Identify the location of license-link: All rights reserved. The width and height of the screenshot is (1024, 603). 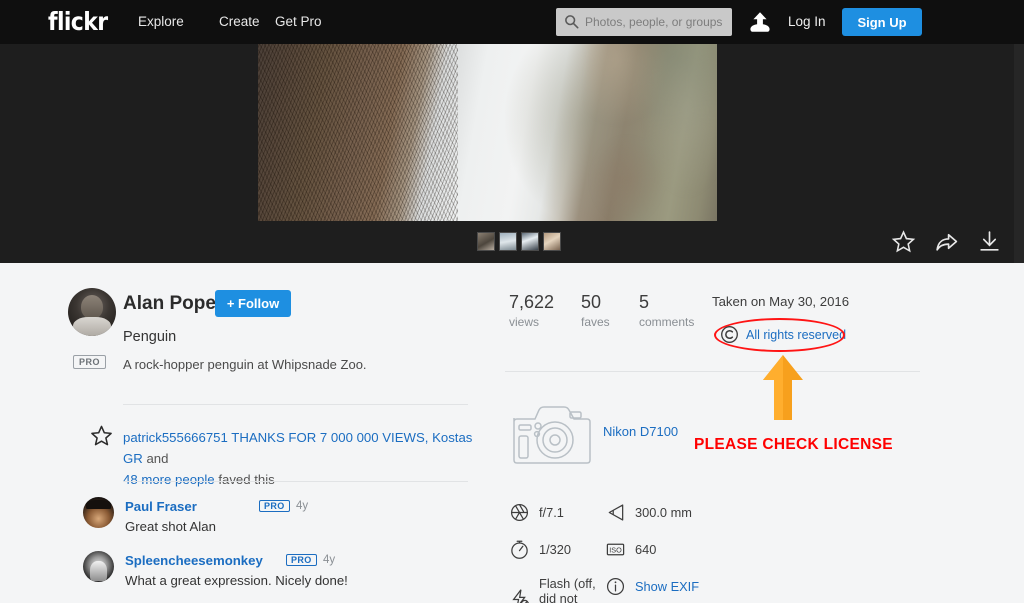
(783, 334).